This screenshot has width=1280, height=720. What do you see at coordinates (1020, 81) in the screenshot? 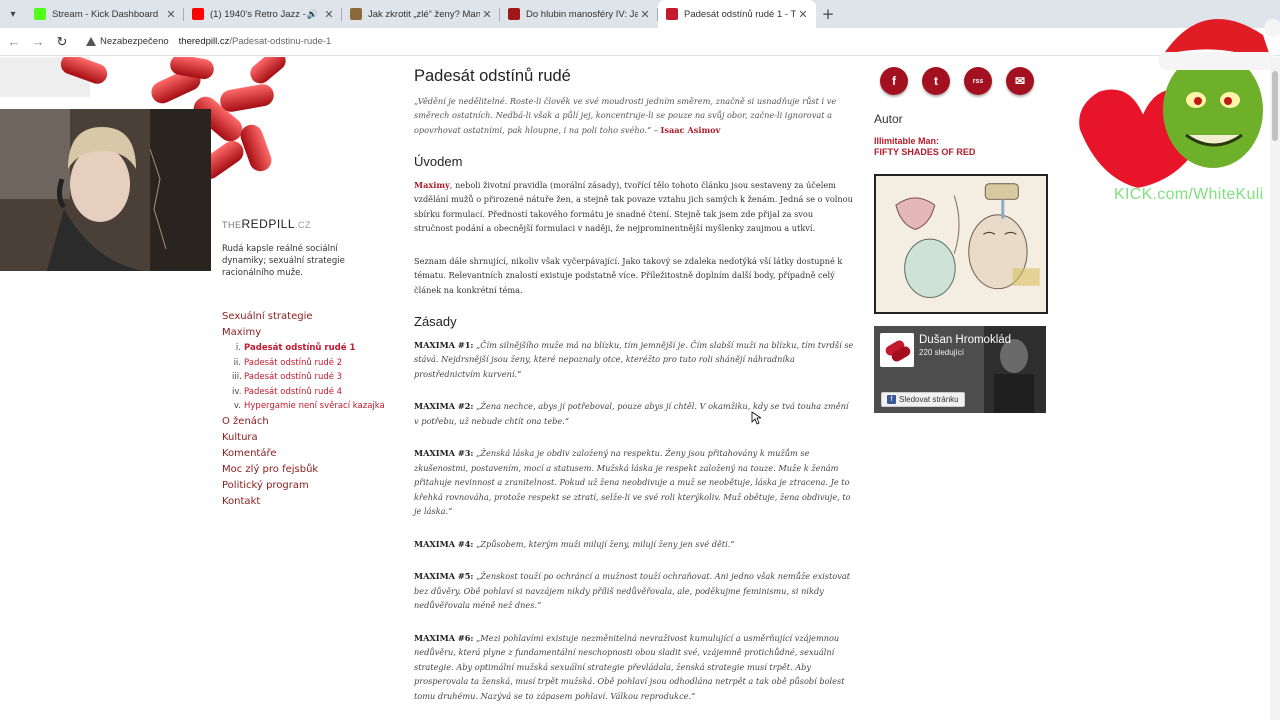
I see `mail-icon: ✉` at bounding box center [1020, 81].